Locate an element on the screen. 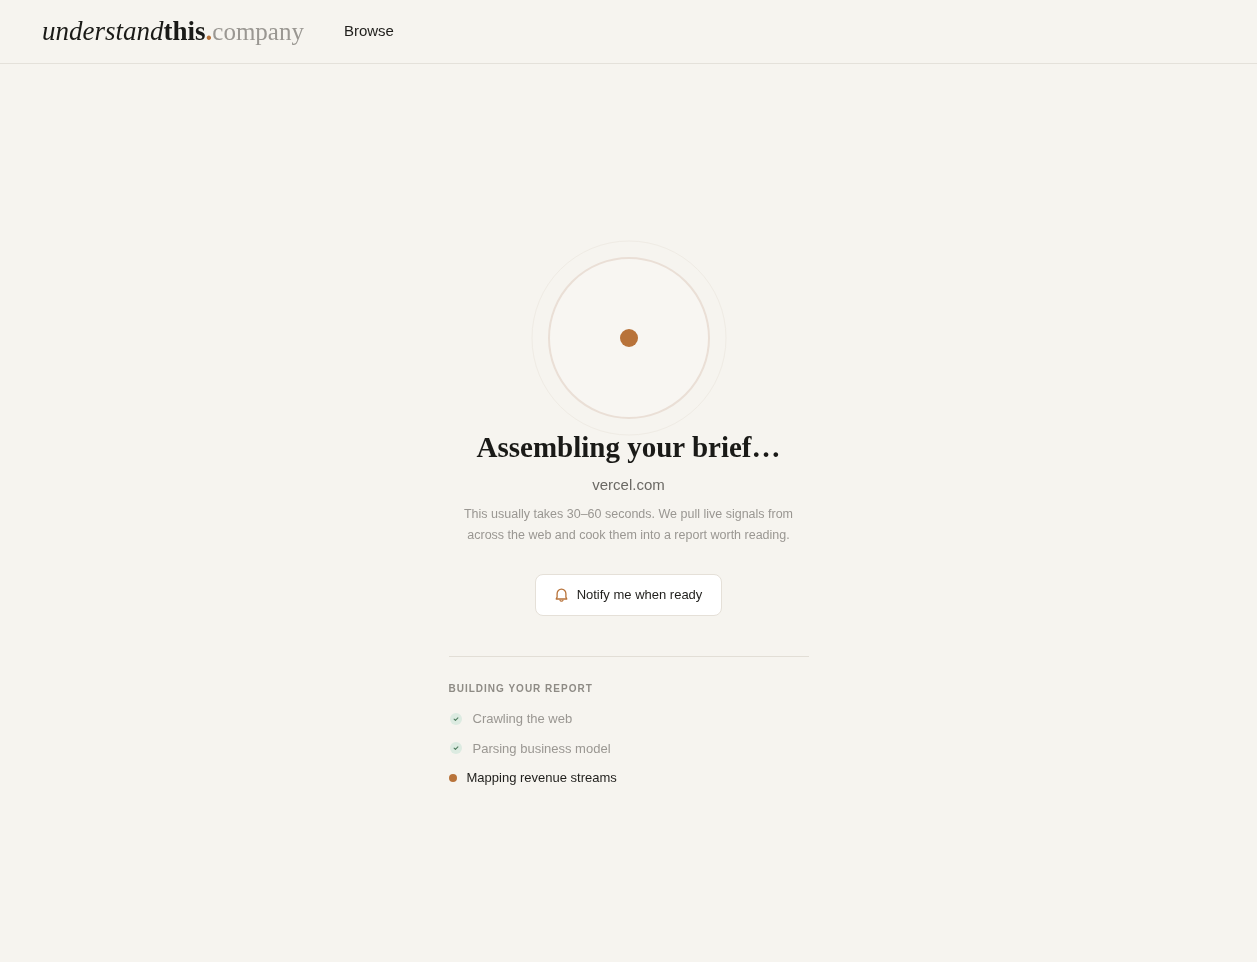  logo-wordmark: understandthis.company is located at coordinates (173, 31).